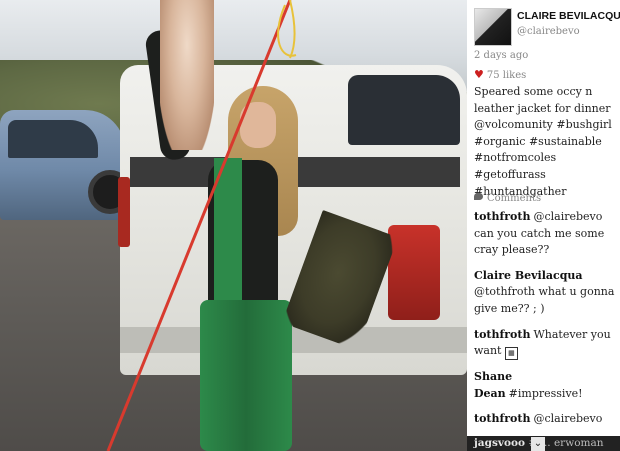 This screenshot has height=451, width=620. I want to click on ute-rear-window, so click(404, 110).